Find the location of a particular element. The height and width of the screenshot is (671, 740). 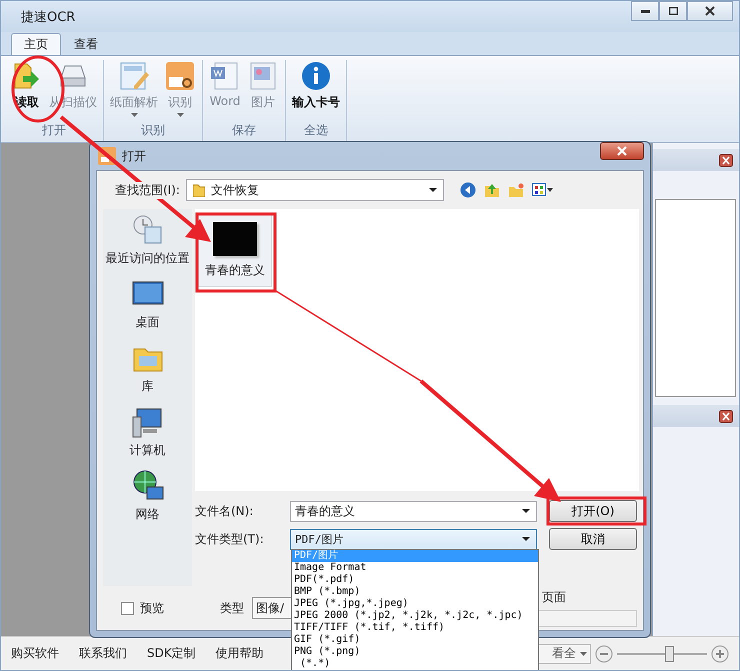

look-in-label: 查找范围(I): is located at coordinates (147, 190).